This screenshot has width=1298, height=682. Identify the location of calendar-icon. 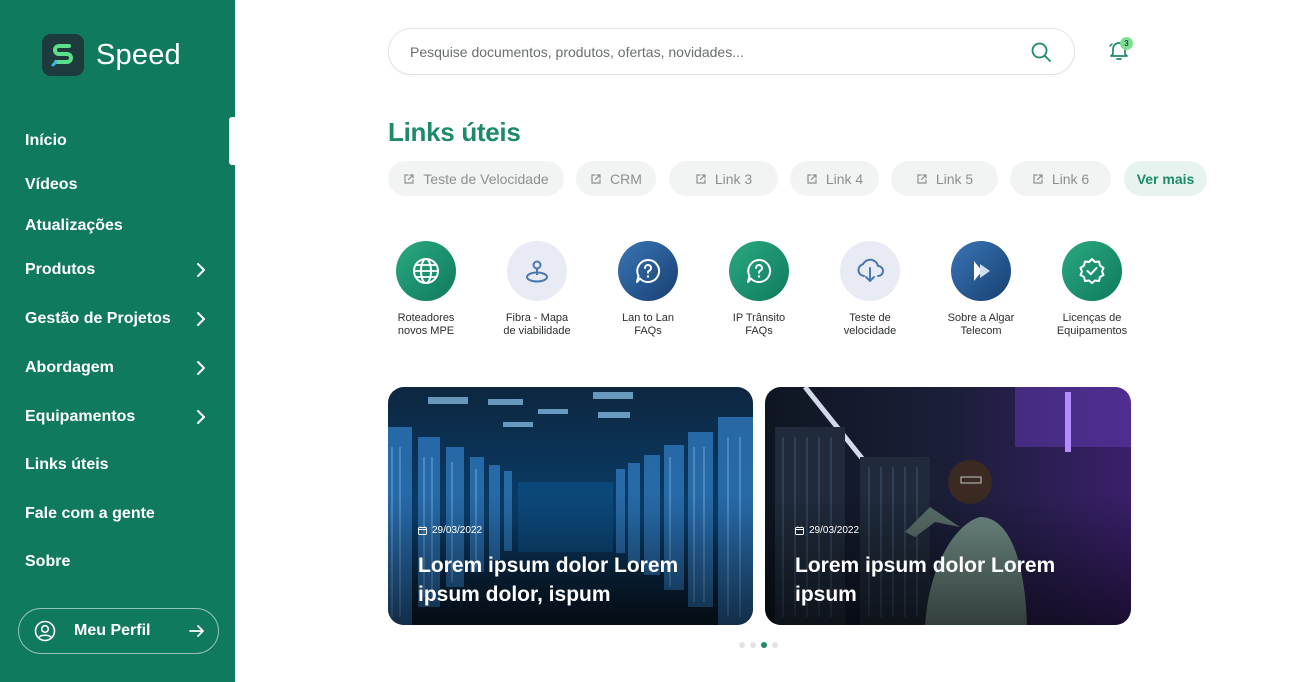
(422, 530).